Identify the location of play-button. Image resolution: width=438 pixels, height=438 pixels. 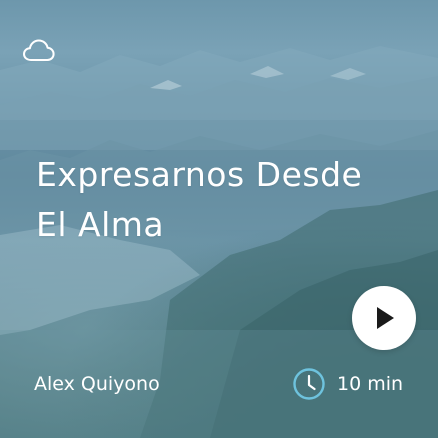
(384, 318).